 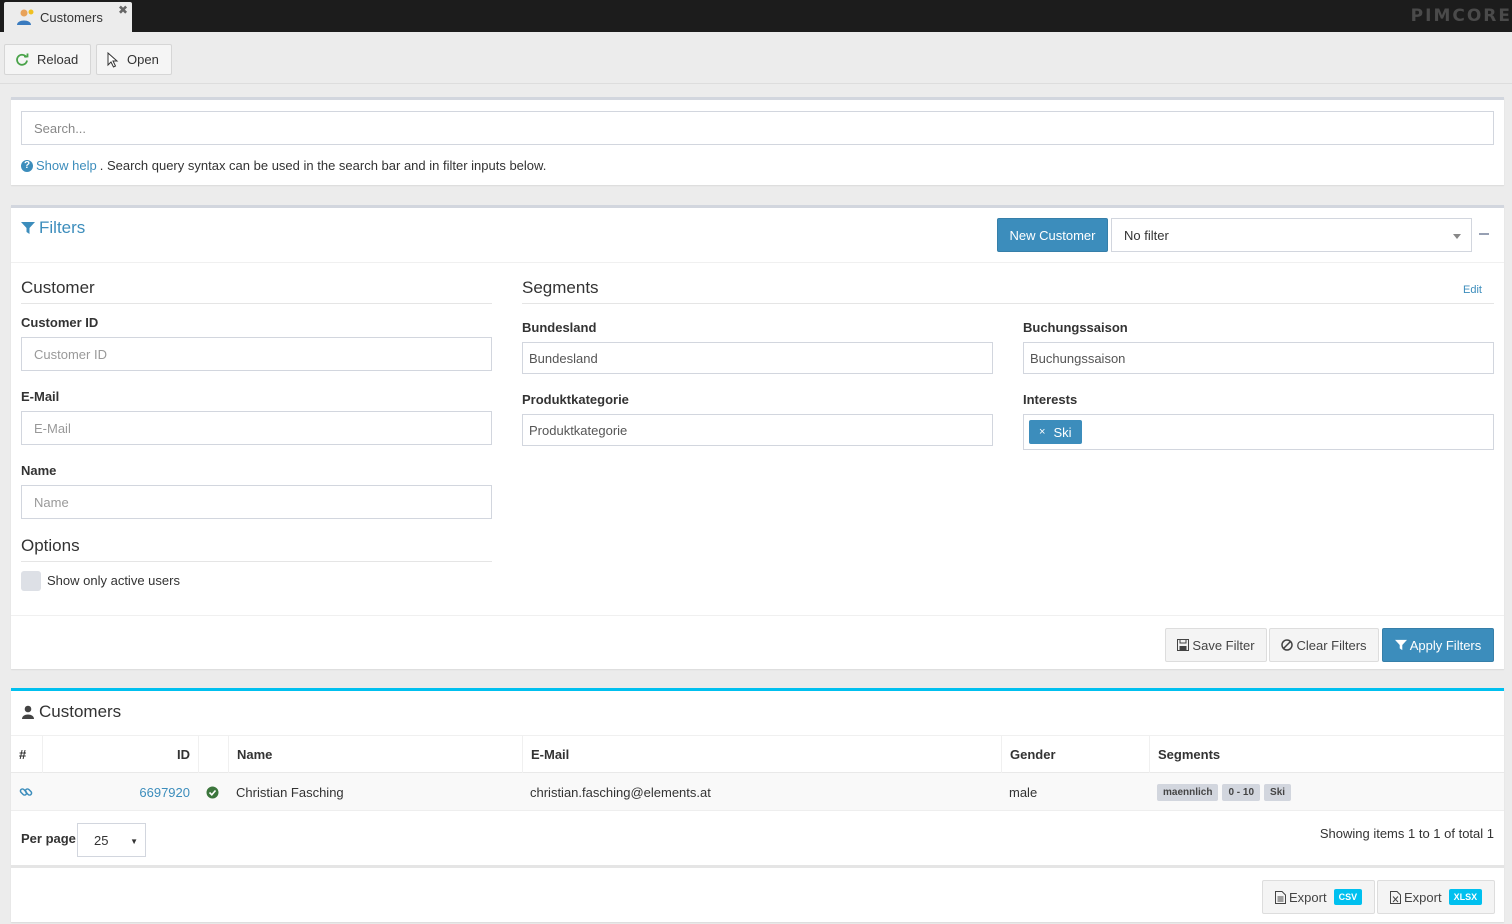 What do you see at coordinates (1326, 792) in the screenshot?
I see `customer-segments: maennlich 0 - 10 Ski` at bounding box center [1326, 792].